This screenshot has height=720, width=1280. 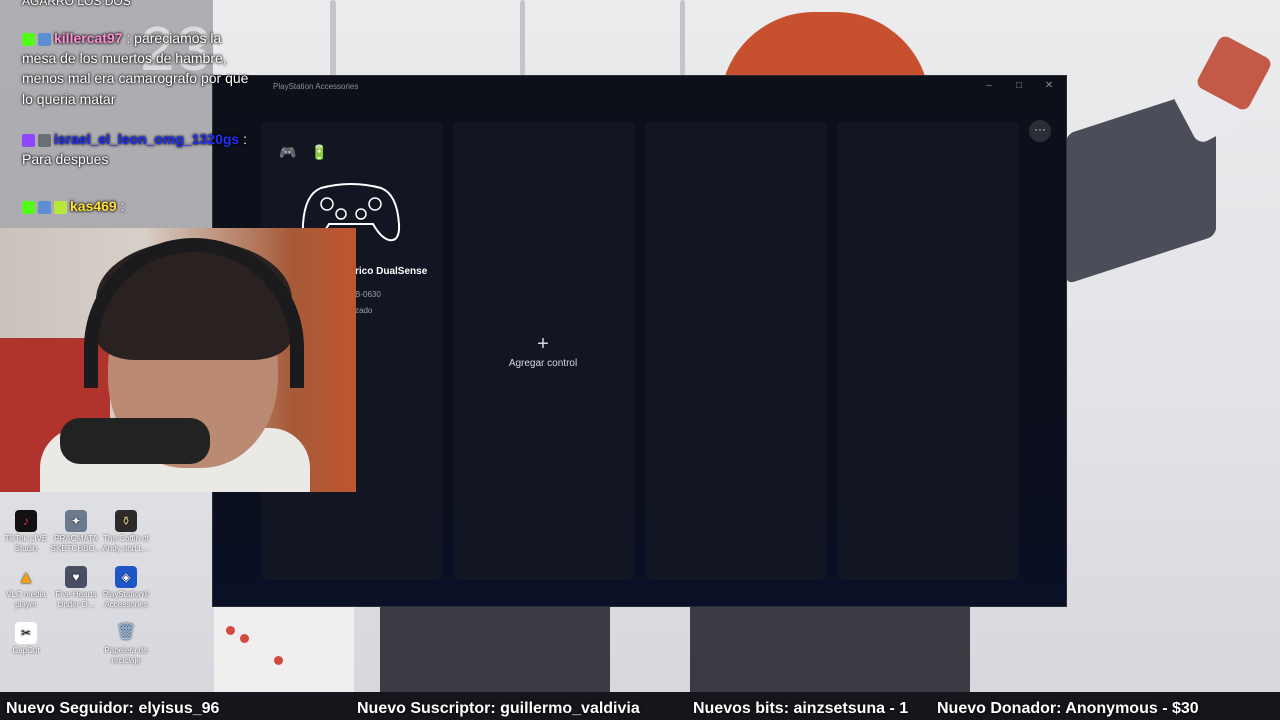 What do you see at coordinates (639, 87) in the screenshot?
I see `title-bar: PlayStation Accessories – □ ✕` at bounding box center [639, 87].